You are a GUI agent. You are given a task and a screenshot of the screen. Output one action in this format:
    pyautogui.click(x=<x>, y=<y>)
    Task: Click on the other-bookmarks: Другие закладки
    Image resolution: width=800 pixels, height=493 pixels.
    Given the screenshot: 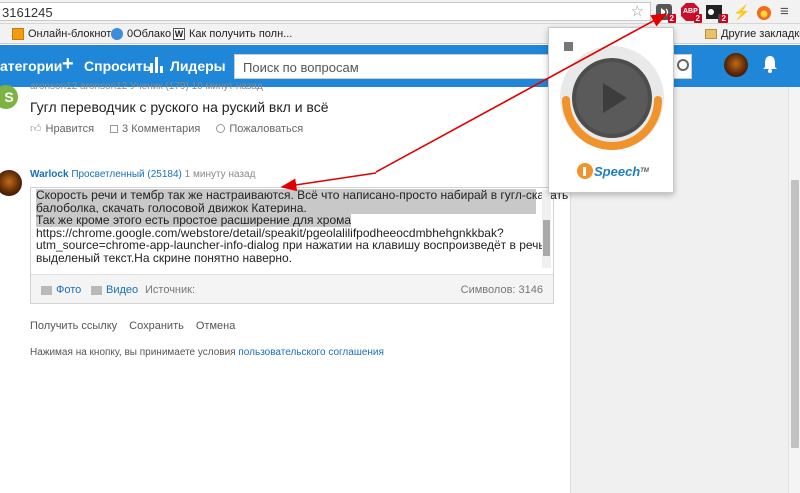 What is the action you would take?
    pyautogui.click(x=752, y=34)
    